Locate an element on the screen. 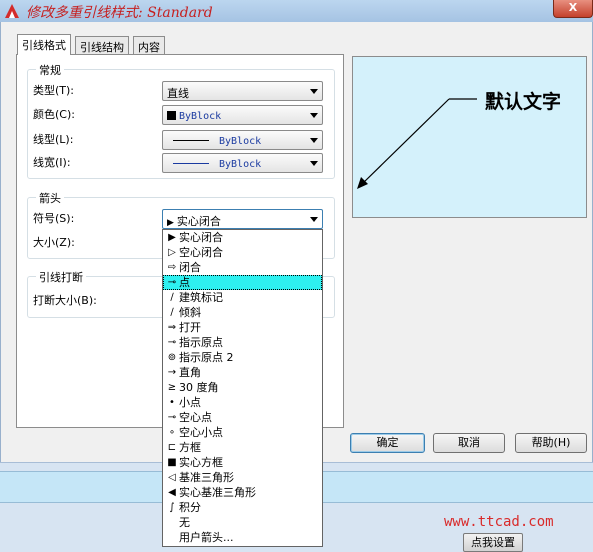 The width and height of the screenshot is (593, 552). tab-leader-structure: 引线结构 is located at coordinates (102, 46).